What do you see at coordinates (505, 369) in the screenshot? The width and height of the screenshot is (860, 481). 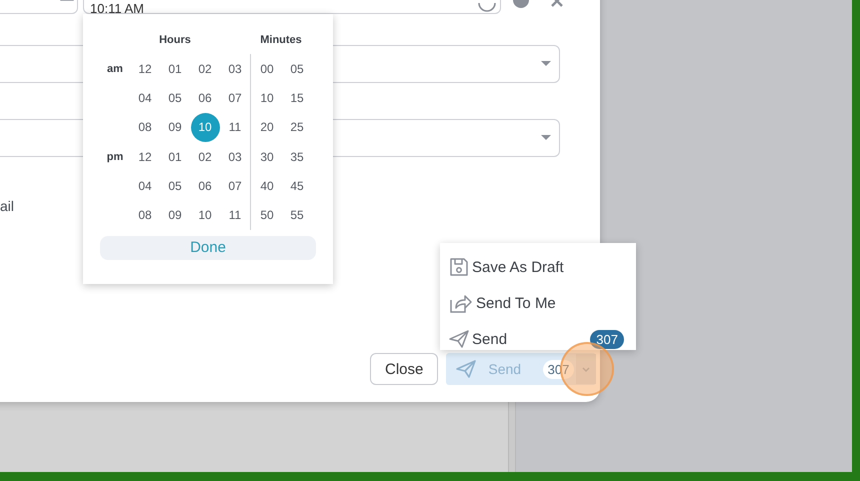 I see `send-label: Send` at bounding box center [505, 369].